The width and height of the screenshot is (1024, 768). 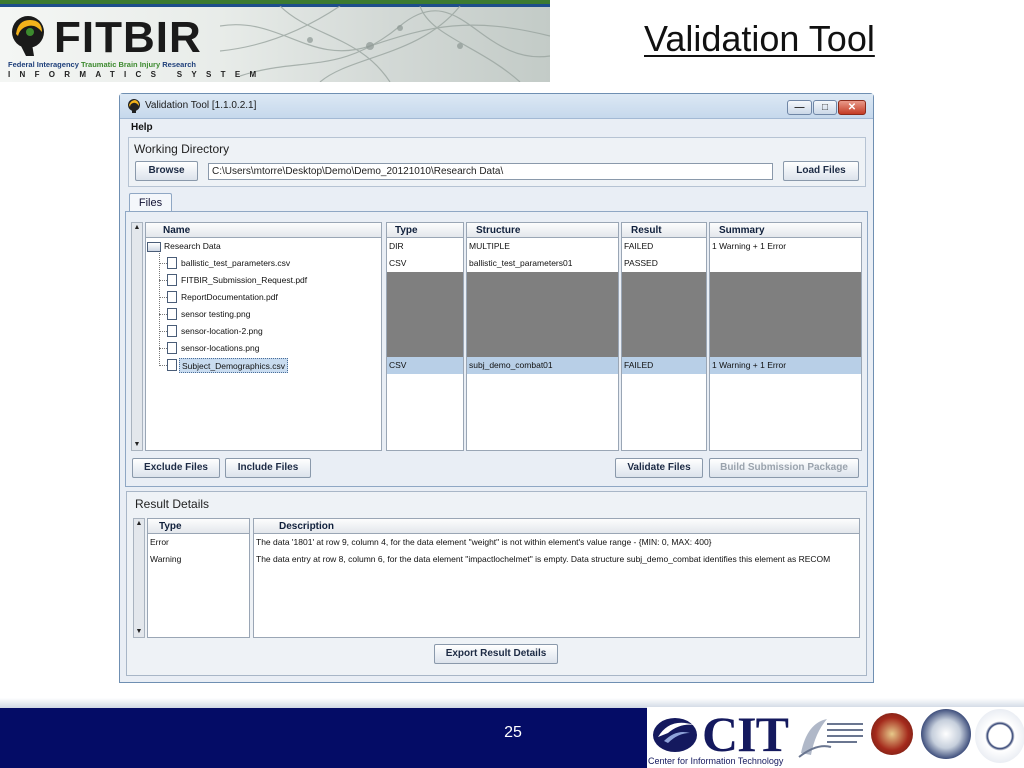 What do you see at coordinates (229, 297) in the screenshot?
I see `tree-label: ReportDocumentation.pdf` at bounding box center [229, 297].